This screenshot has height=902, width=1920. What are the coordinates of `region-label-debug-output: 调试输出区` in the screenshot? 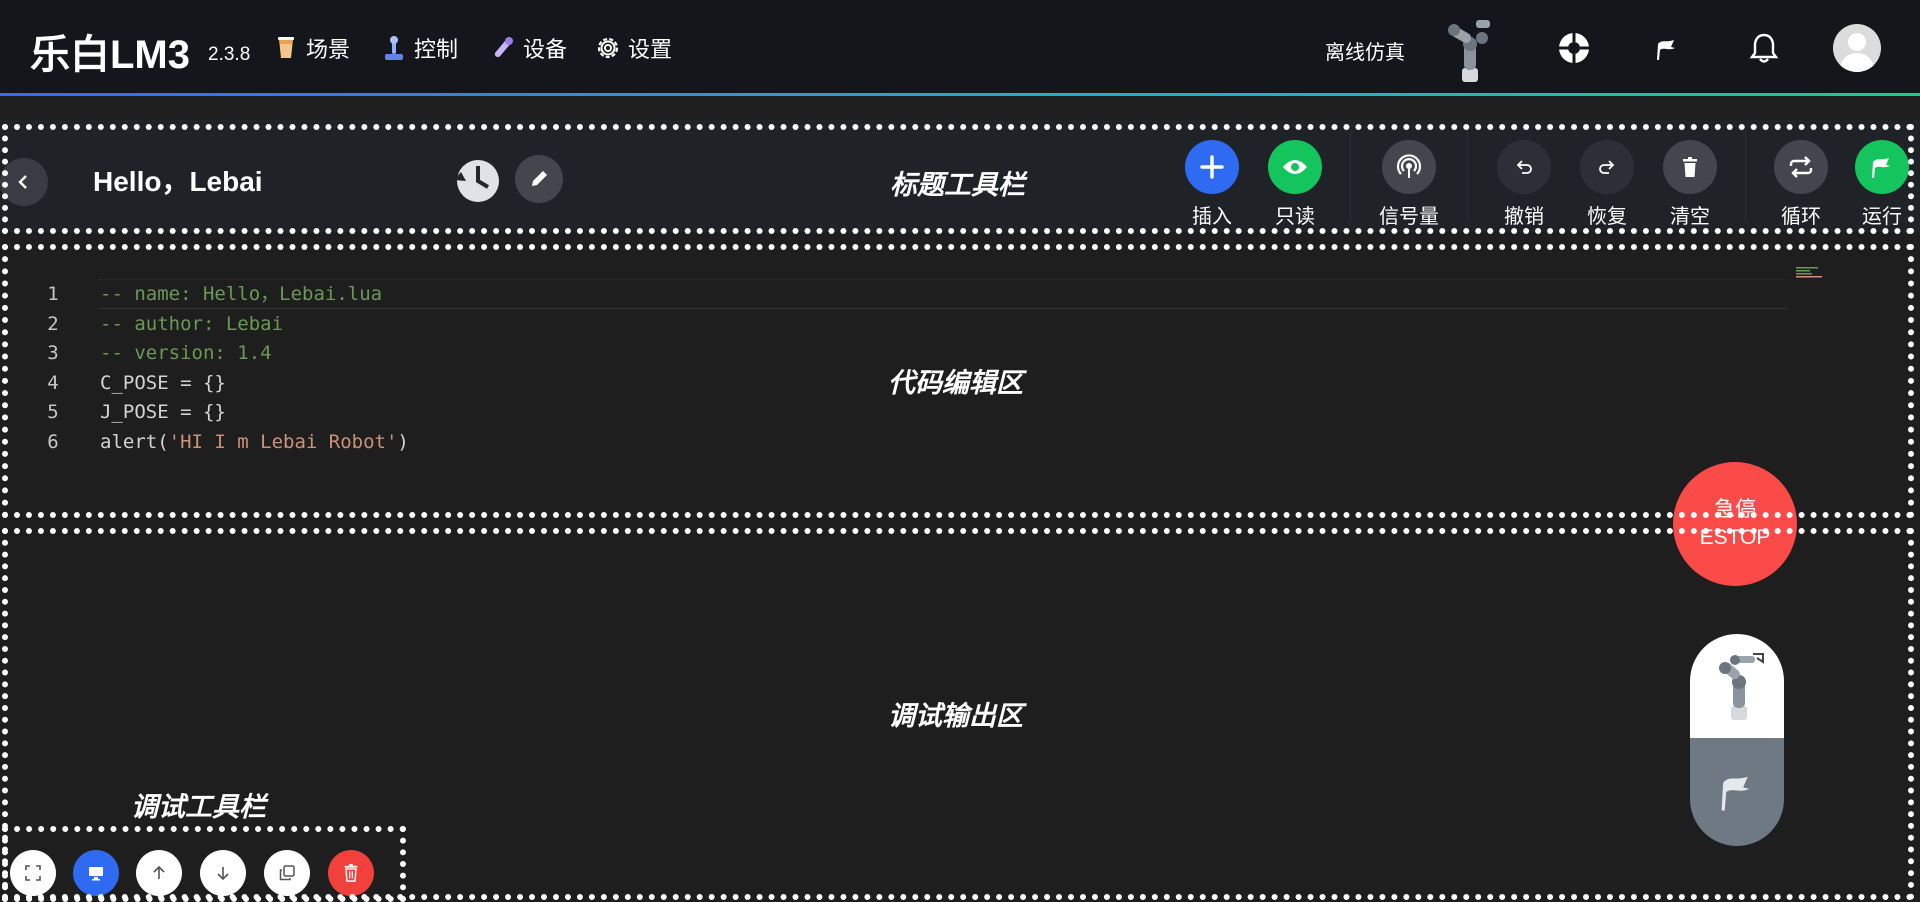 It's located at (955, 716).